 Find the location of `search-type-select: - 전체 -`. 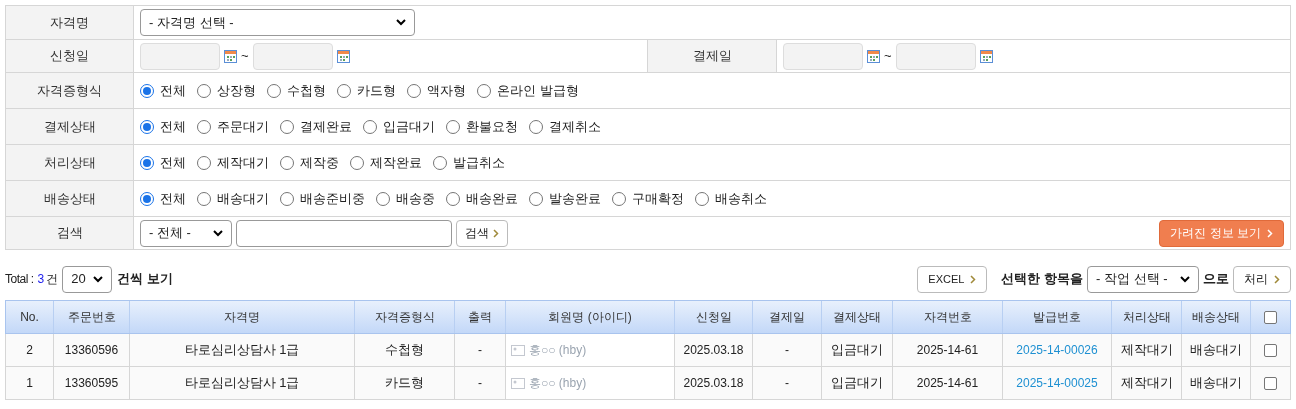

search-type-select: - 전체 - is located at coordinates (186, 233).